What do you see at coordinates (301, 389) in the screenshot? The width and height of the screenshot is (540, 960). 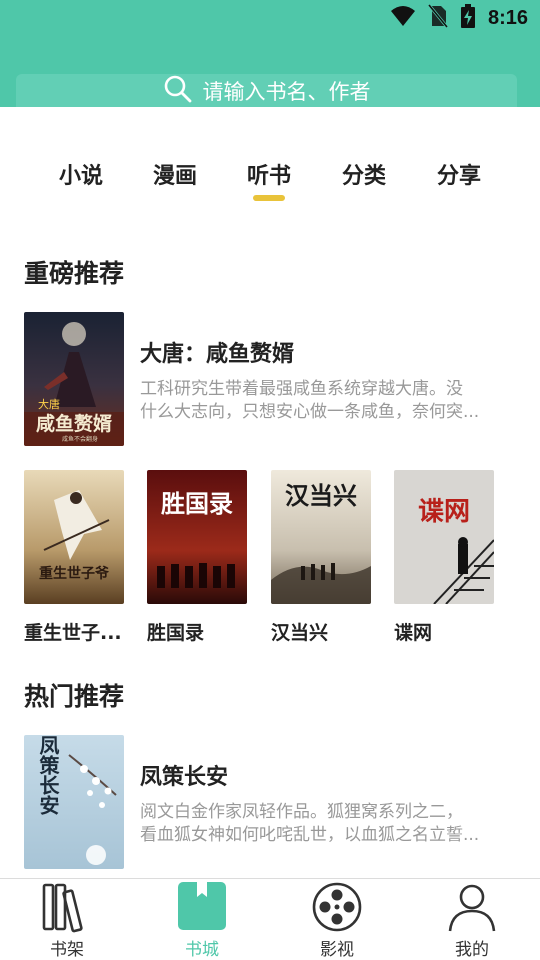 I see `book-description-line: 工科研究生带着最强咸鱼系统穿越大唐。没` at bounding box center [301, 389].